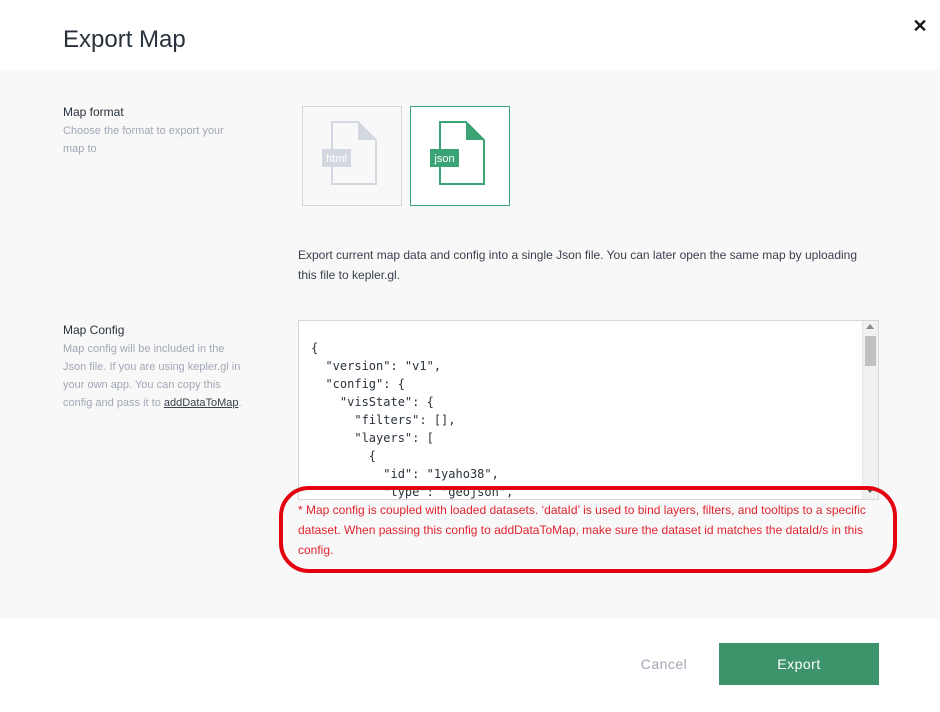 This screenshot has width=940, height=712. I want to click on format-option-label: html, so click(336, 159).